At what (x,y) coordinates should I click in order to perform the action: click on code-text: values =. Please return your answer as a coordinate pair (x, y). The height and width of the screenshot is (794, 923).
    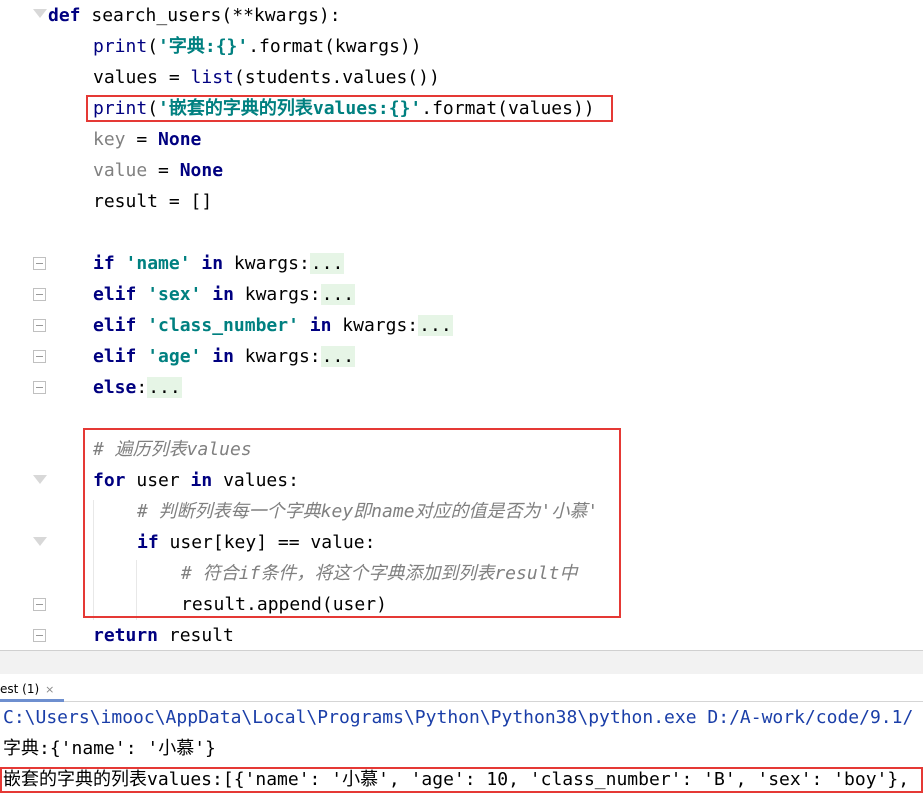
    Looking at the image, I should click on (142, 77).